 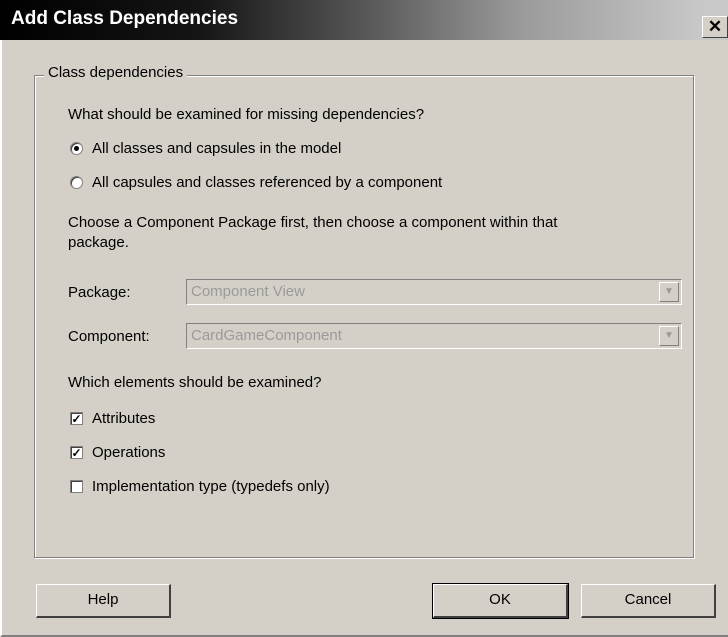 What do you see at coordinates (195, 382) in the screenshot?
I see `elements-question: Which elements should be examined?` at bounding box center [195, 382].